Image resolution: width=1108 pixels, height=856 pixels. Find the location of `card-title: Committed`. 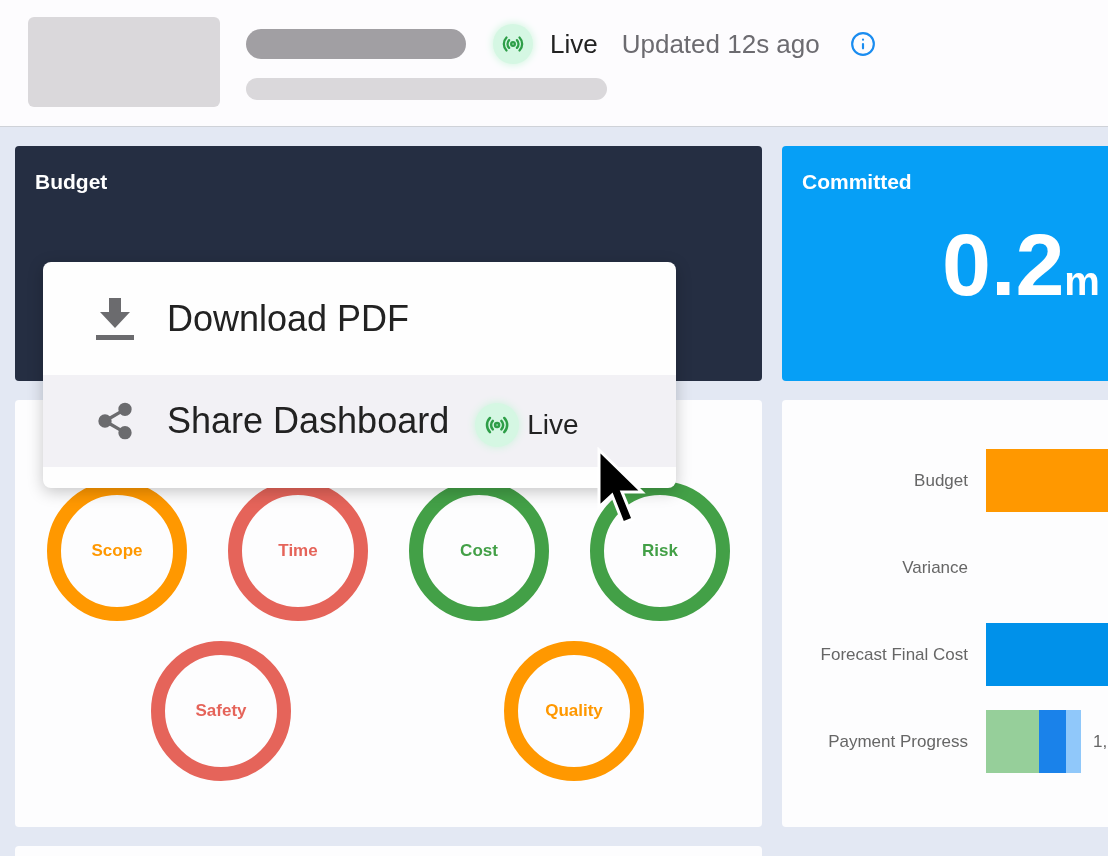

card-title: Committed is located at coordinates (857, 182).